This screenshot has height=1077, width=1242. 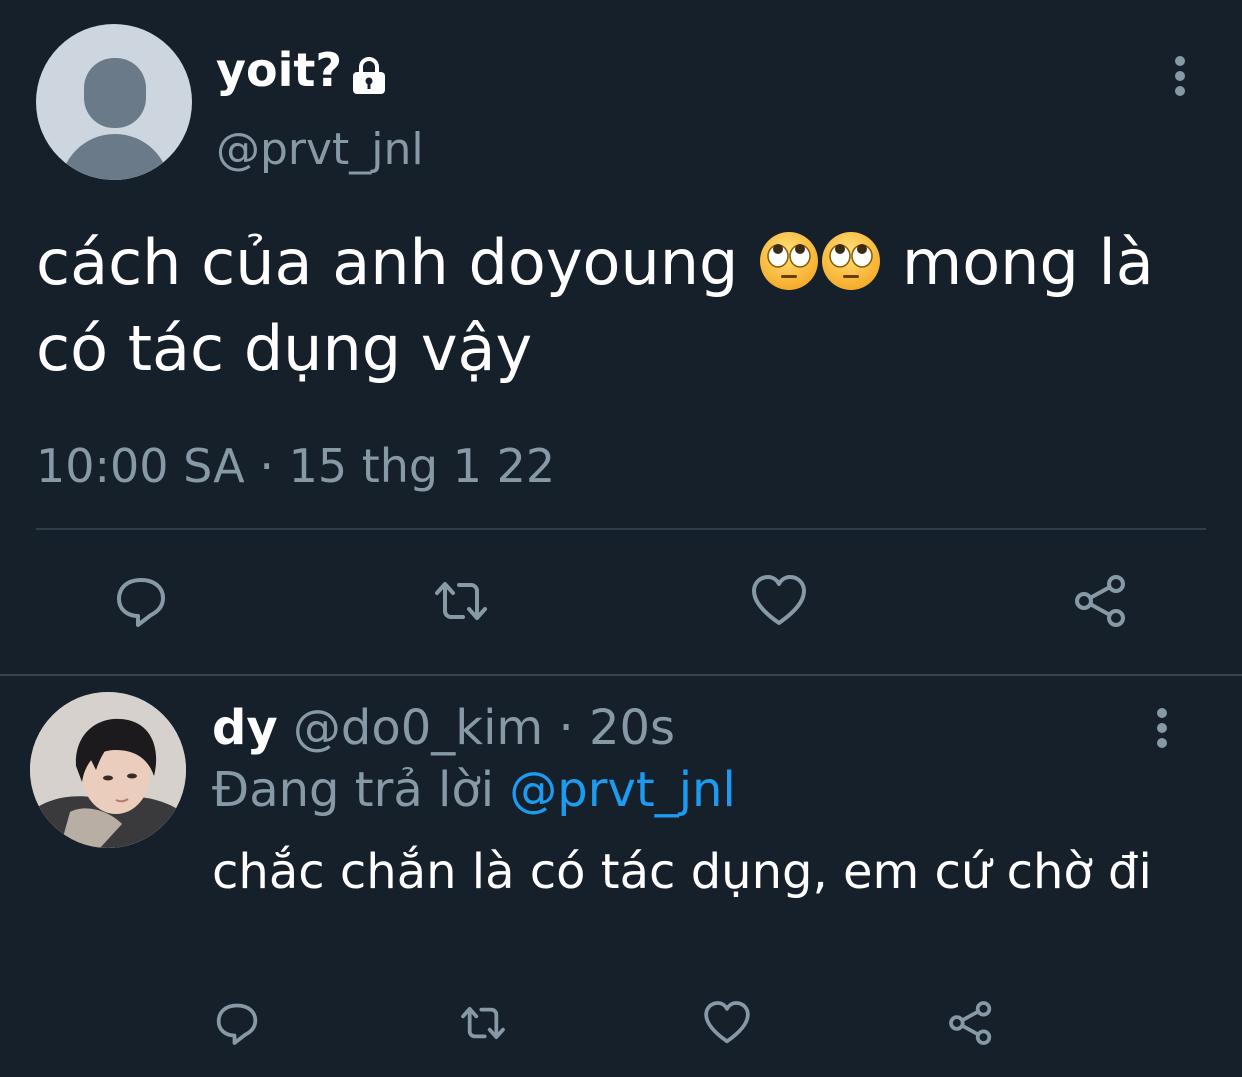 I want to click on reply-header: dy @do0_kim · 20s, so click(x=443, y=728).